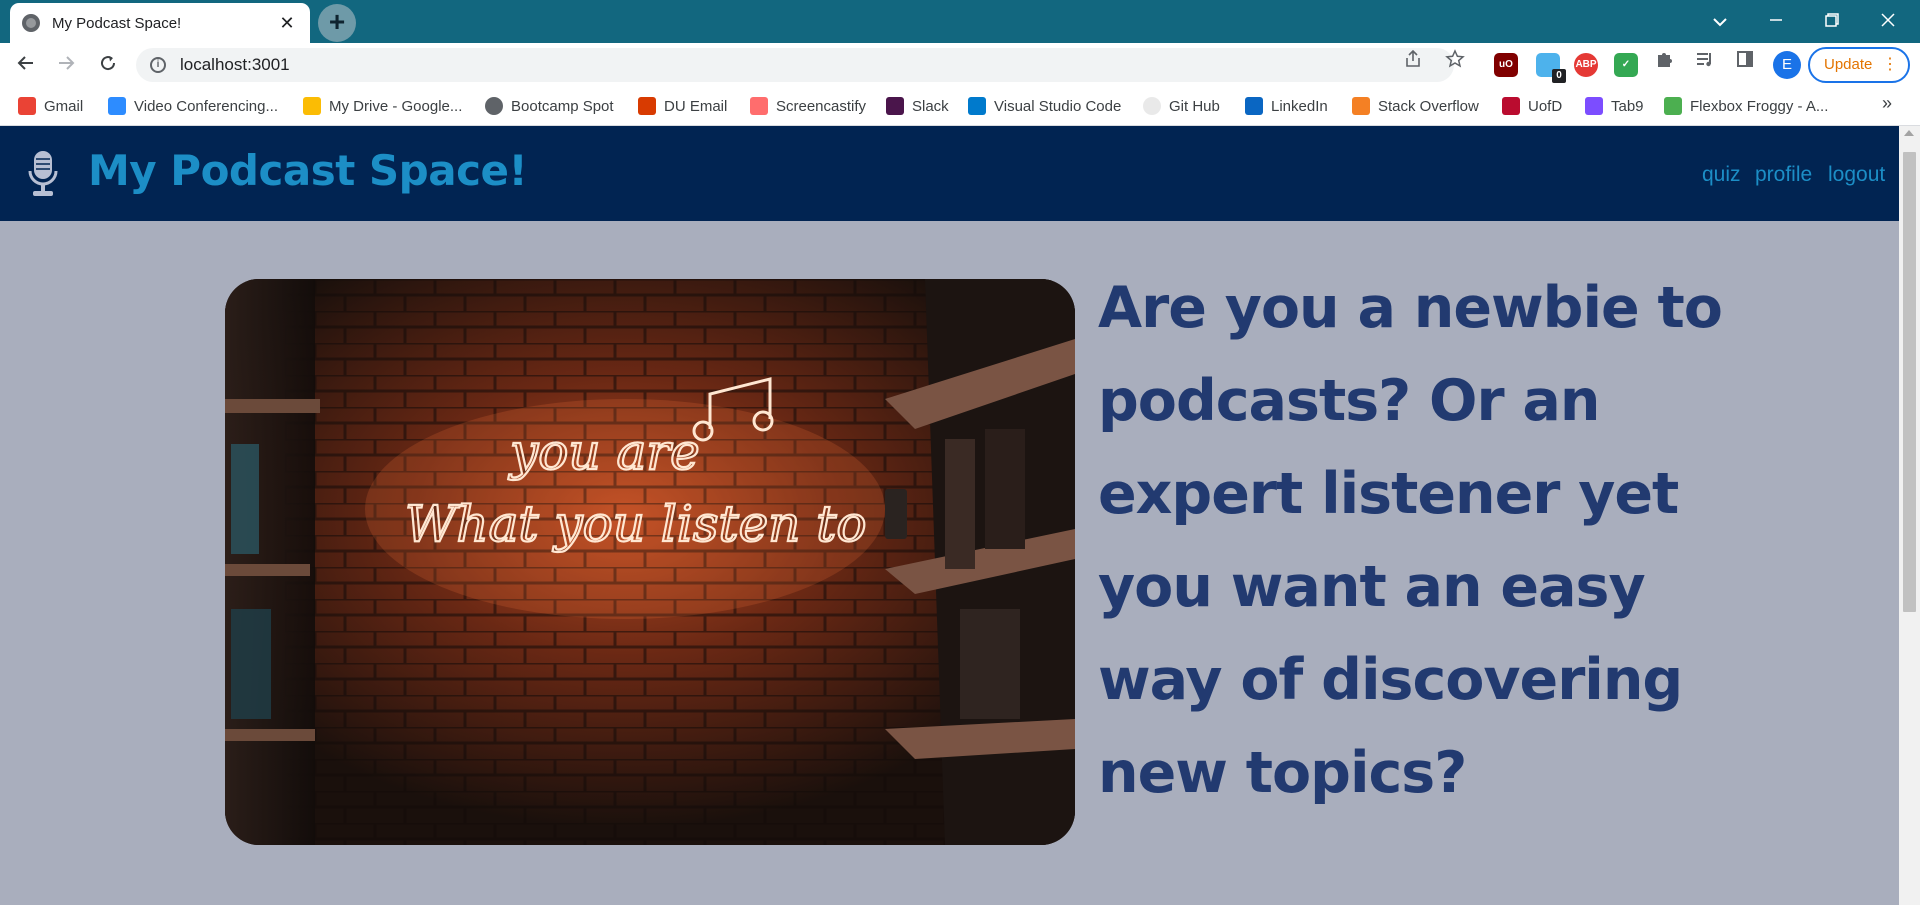 The image size is (1920, 905). What do you see at coordinates (1506, 65) in the screenshot?
I see `ublock-icon: uO` at bounding box center [1506, 65].